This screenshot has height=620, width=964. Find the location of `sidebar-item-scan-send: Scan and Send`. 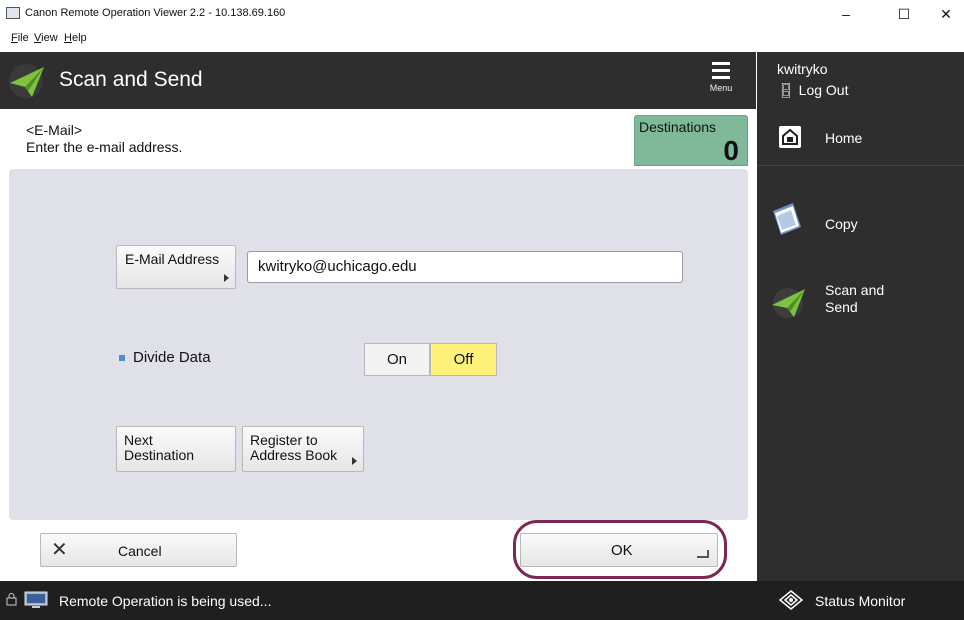

sidebar-item-scan-send: Scan and Send is located at coordinates (860, 302).